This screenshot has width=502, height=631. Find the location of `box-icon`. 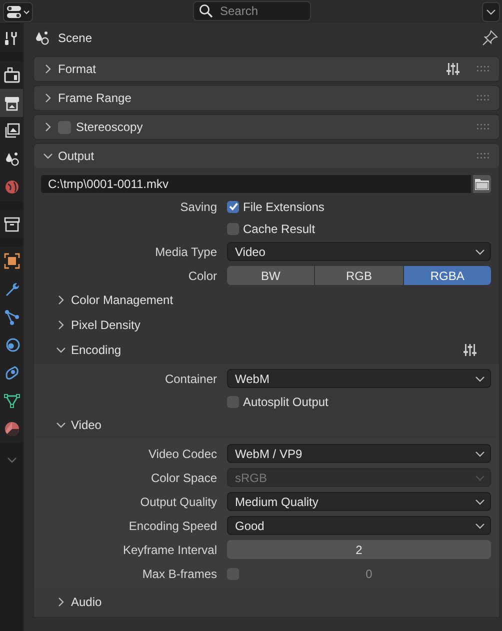

box-icon is located at coordinates (12, 224).